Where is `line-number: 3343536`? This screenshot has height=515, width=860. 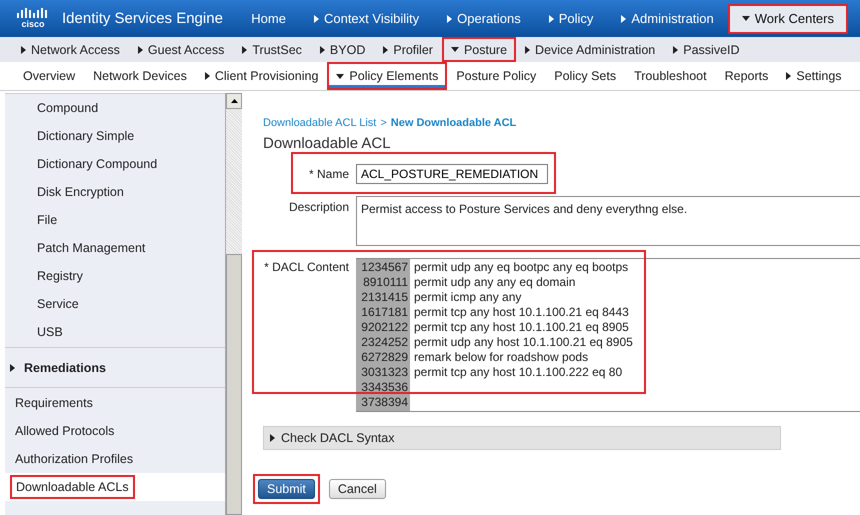
line-number: 3343536 is located at coordinates (384, 387).